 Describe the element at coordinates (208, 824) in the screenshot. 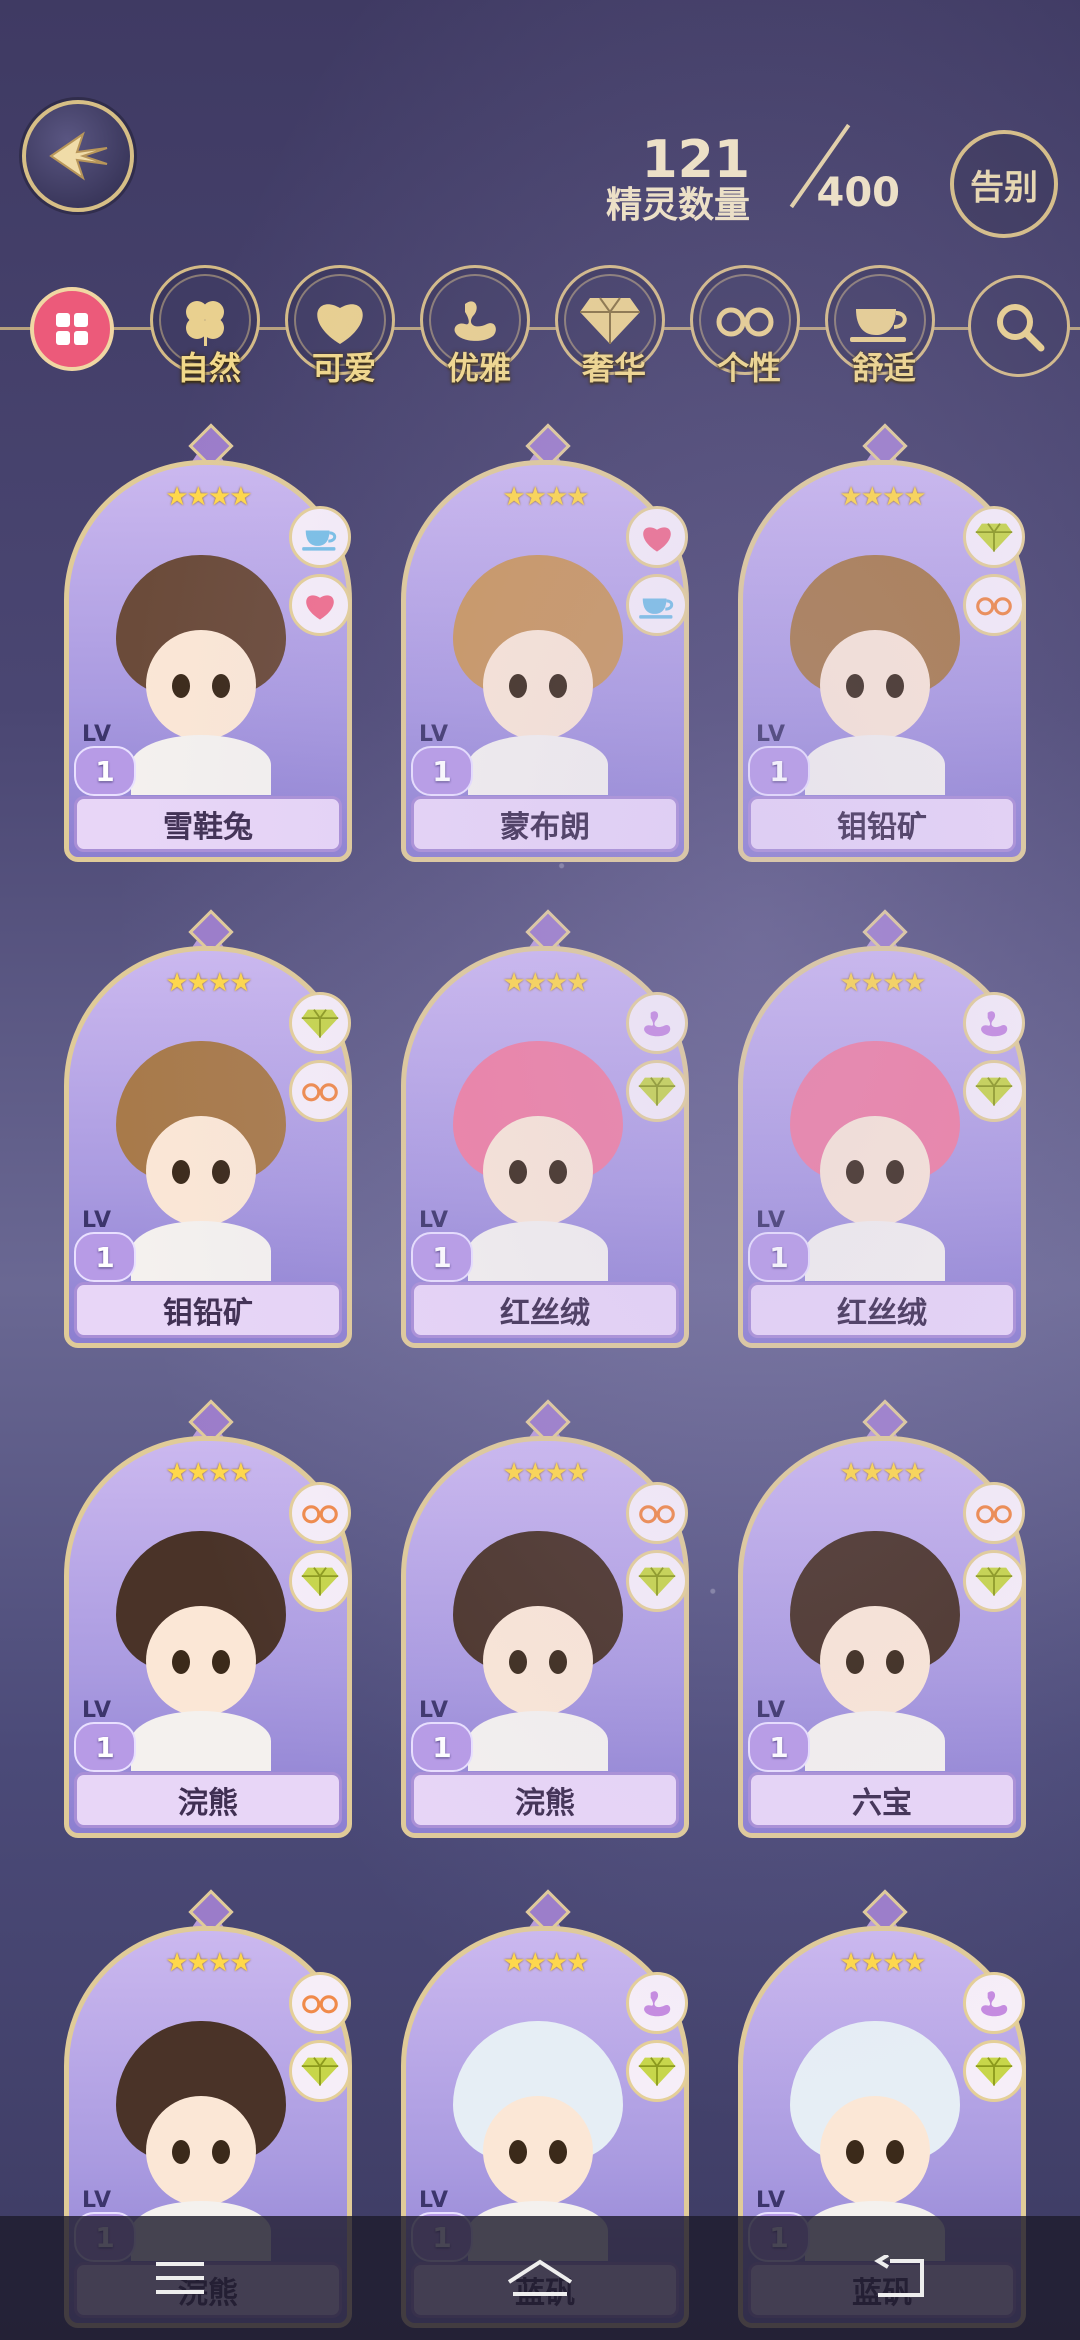

I see `spirit-name: 雪鞋兔` at that location.